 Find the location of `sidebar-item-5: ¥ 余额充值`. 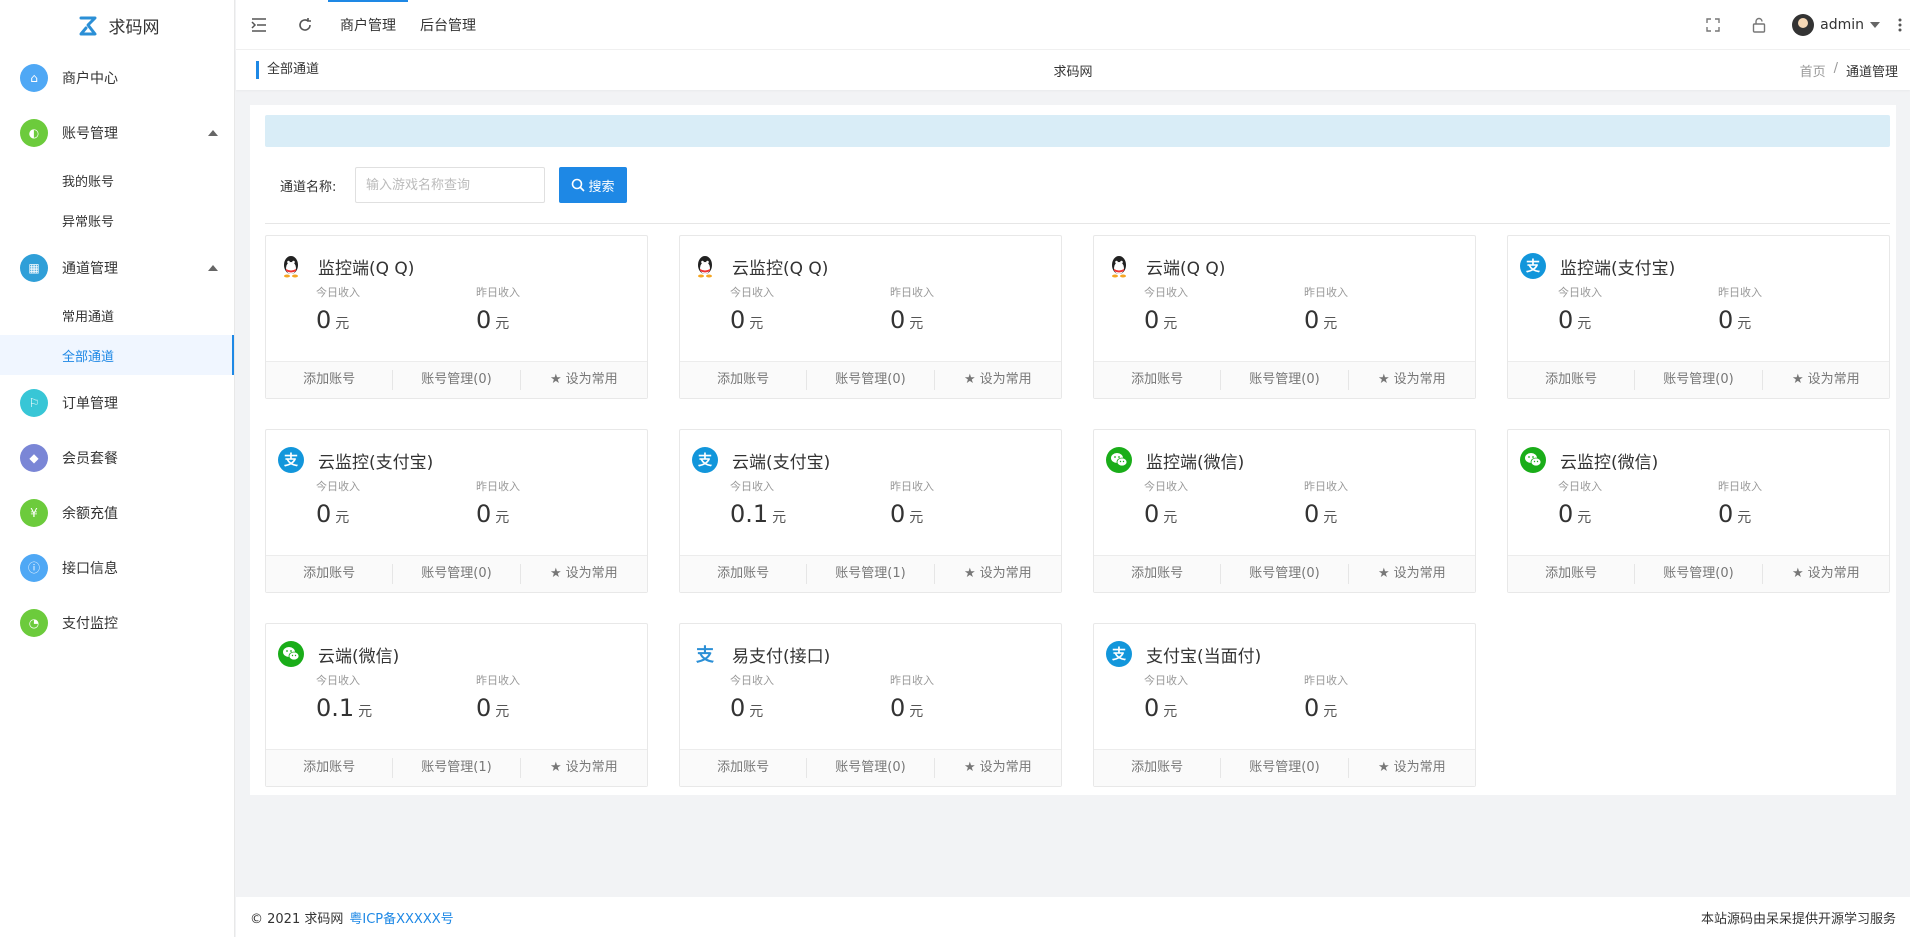

sidebar-item-5: ¥ 余额充值 is located at coordinates (117, 512).